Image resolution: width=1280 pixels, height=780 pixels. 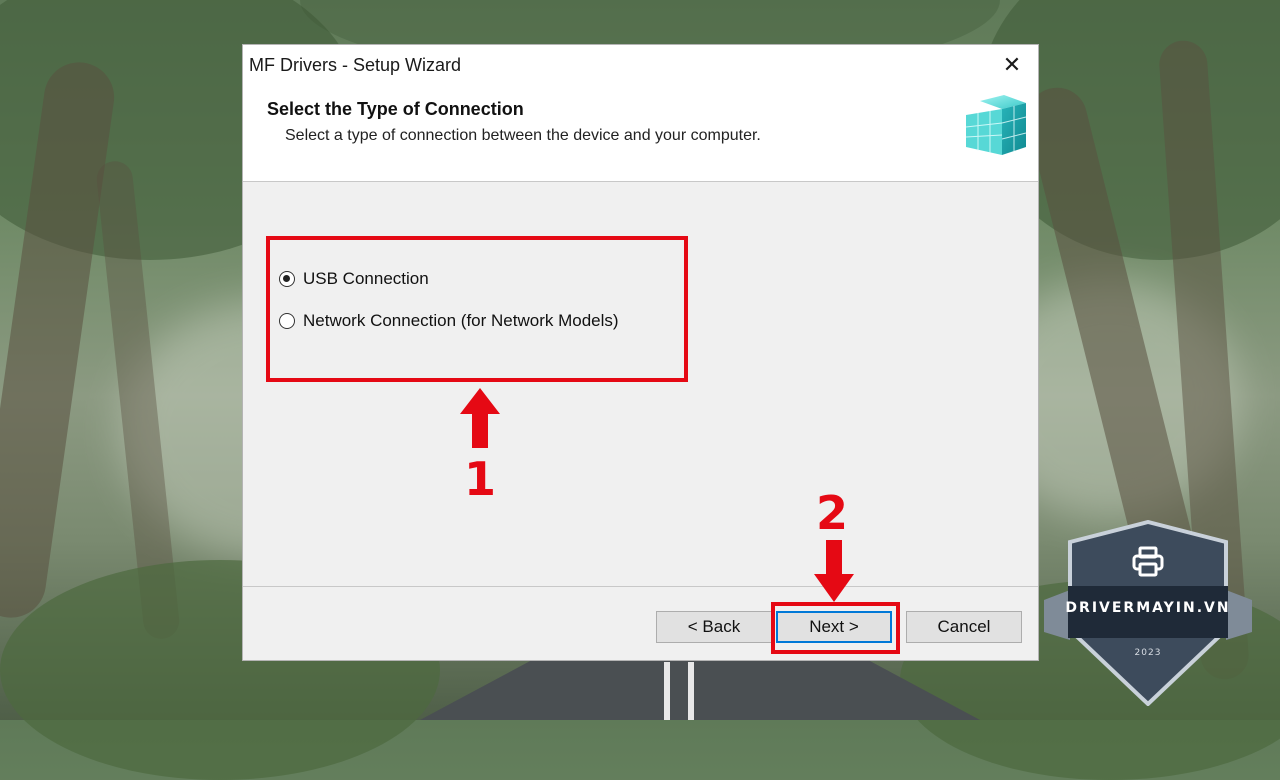 I want to click on watermark-brand: DRIVERMAYIN.VN, so click(x=1148, y=608).